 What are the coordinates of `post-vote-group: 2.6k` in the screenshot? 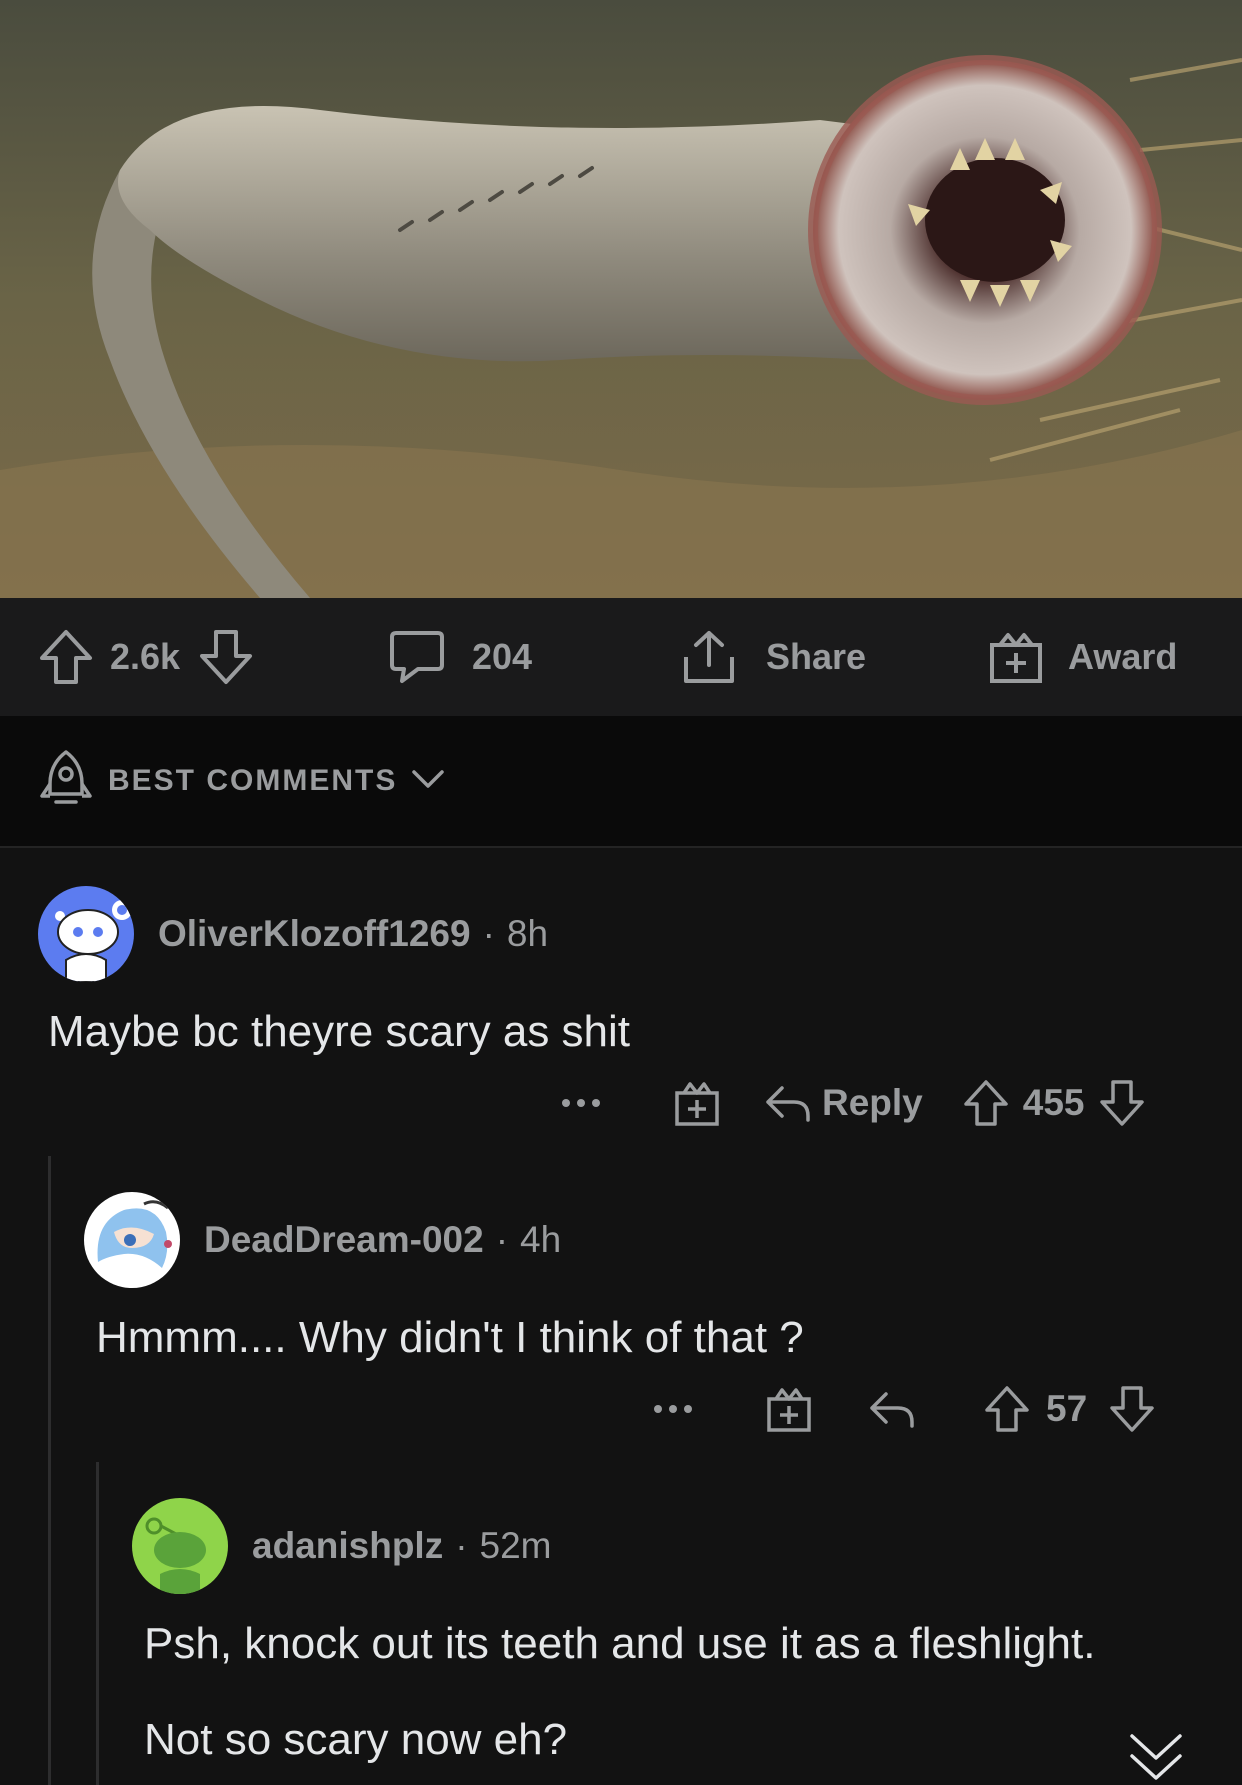 It's located at (146, 657).